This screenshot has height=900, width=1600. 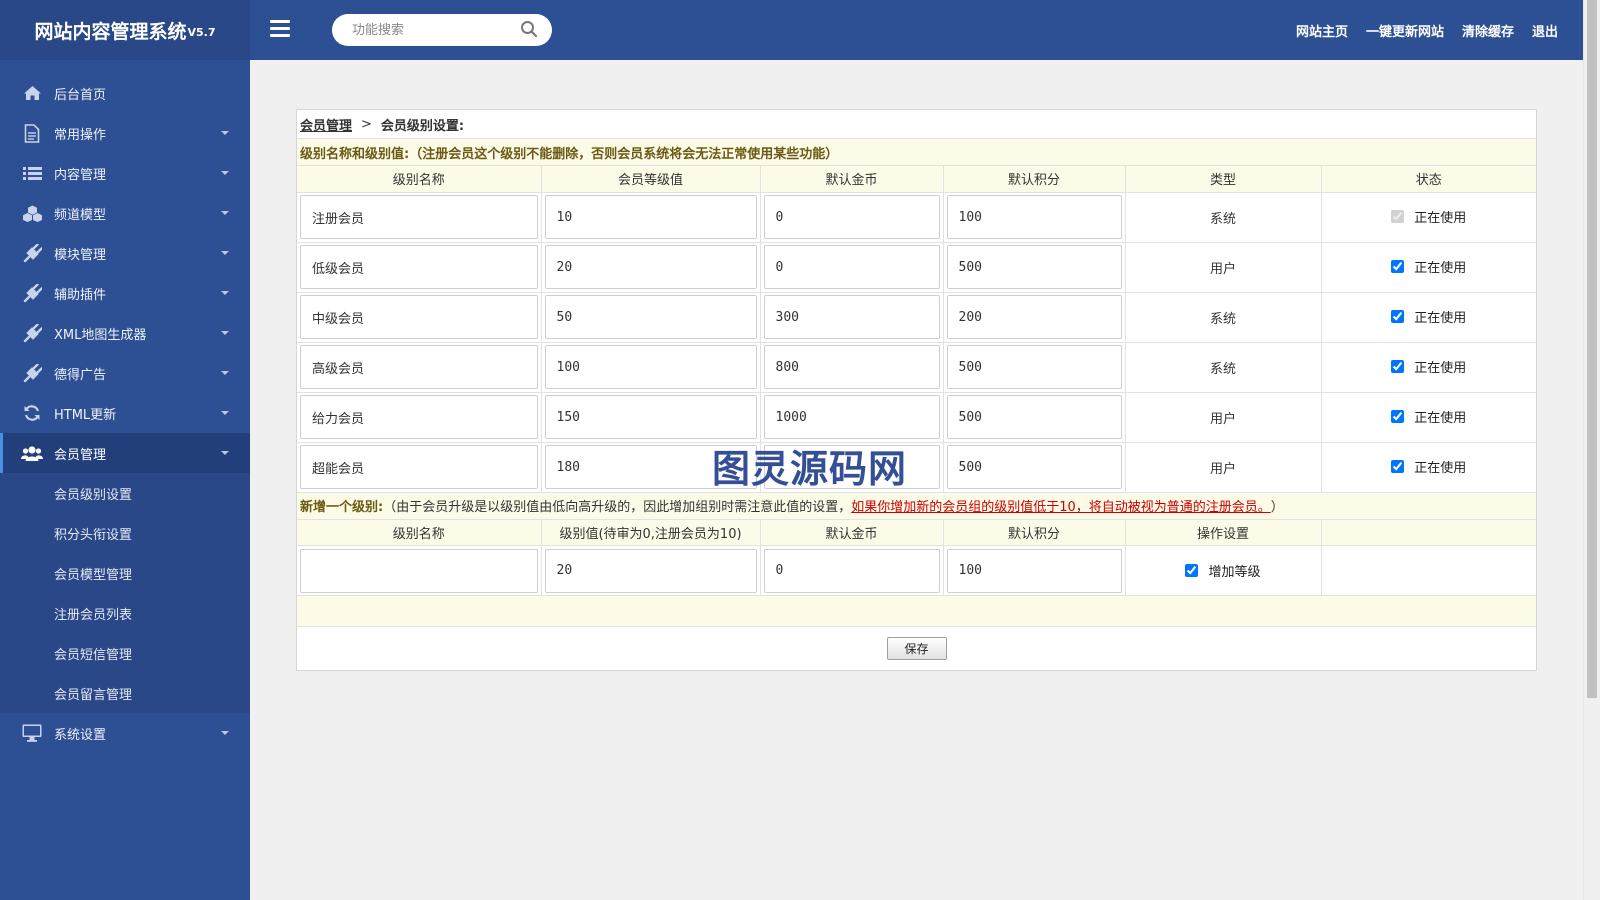 What do you see at coordinates (617, 507) in the screenshot?
I see `add-level-hint: （由于会员升级是以级别值由低向高升级的，因此增加组别时需注意此值的设置，` at bounding box center [617, 507].